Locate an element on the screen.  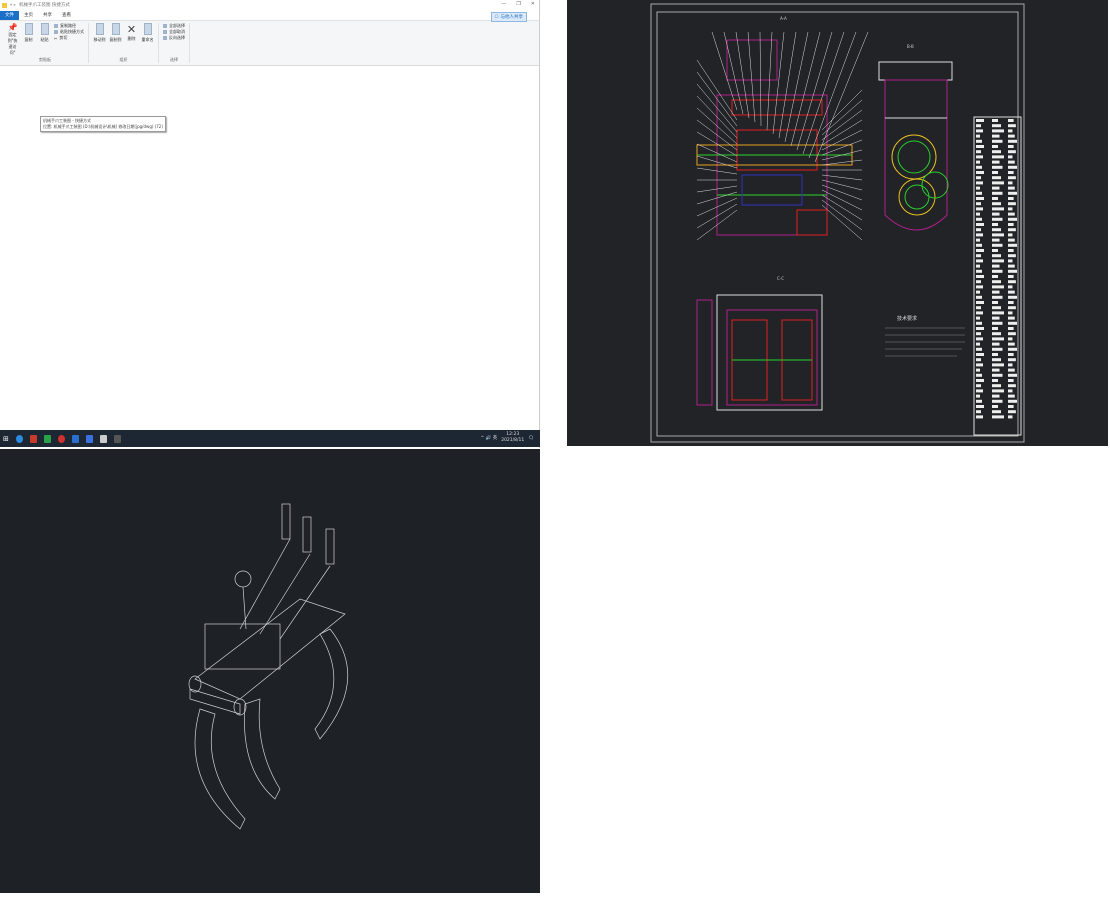
invert-selection-button: 反向选择 is located at coordinates (174, 38).